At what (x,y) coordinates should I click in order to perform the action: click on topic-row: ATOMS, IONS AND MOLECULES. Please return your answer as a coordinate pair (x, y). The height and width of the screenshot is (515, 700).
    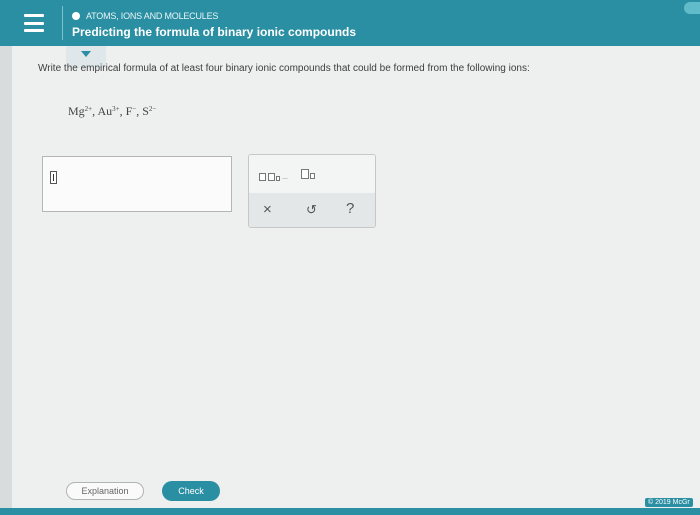
    Looking at the image, I should click on (145, 16).